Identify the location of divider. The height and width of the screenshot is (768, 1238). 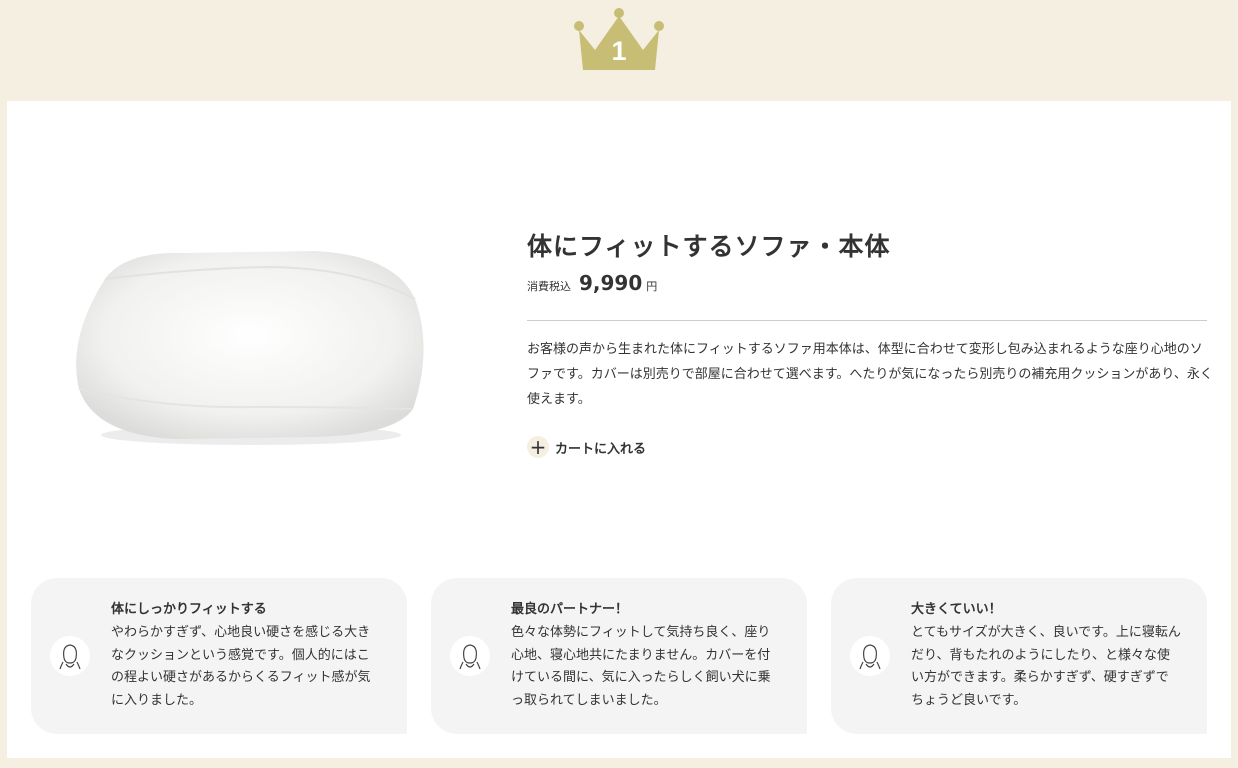
(867, 320).